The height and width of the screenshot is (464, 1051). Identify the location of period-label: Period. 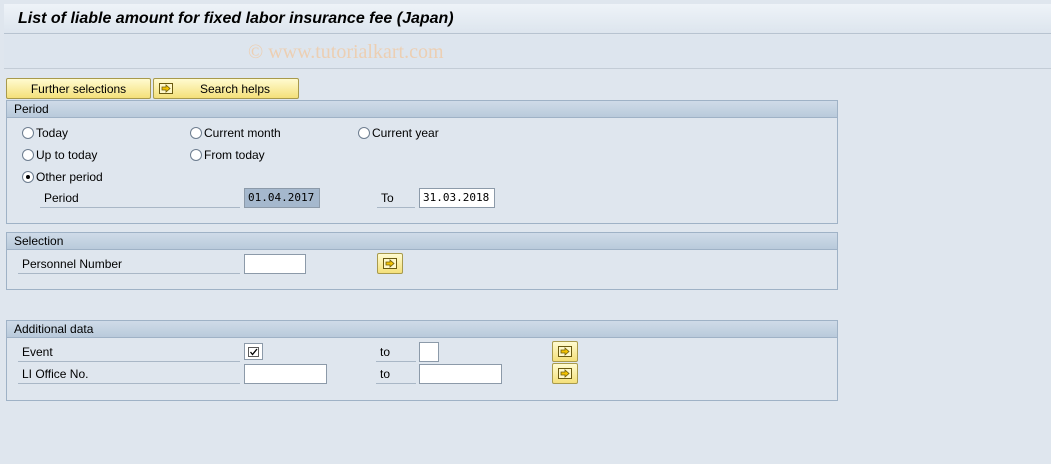
(140, 199).